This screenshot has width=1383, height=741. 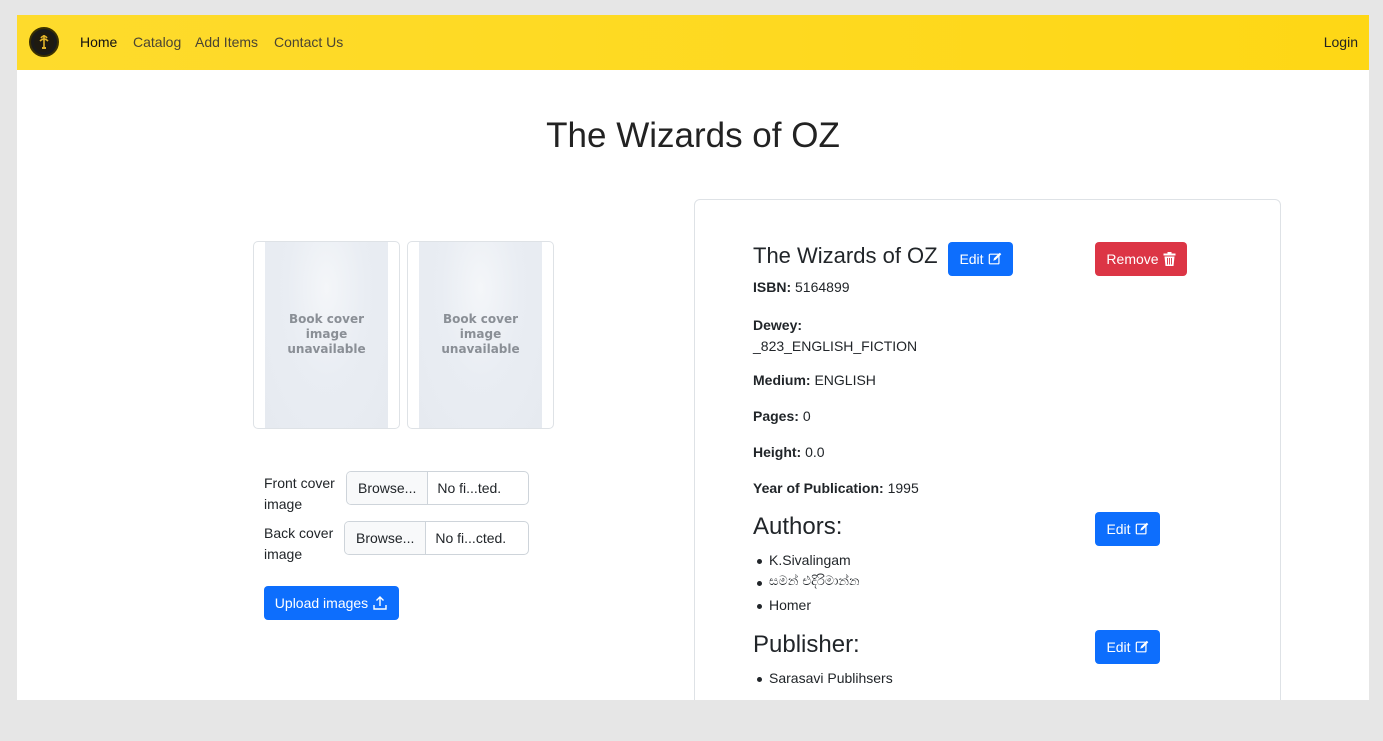 I want to click on nav-home: Home, so click(x=98, y=42).